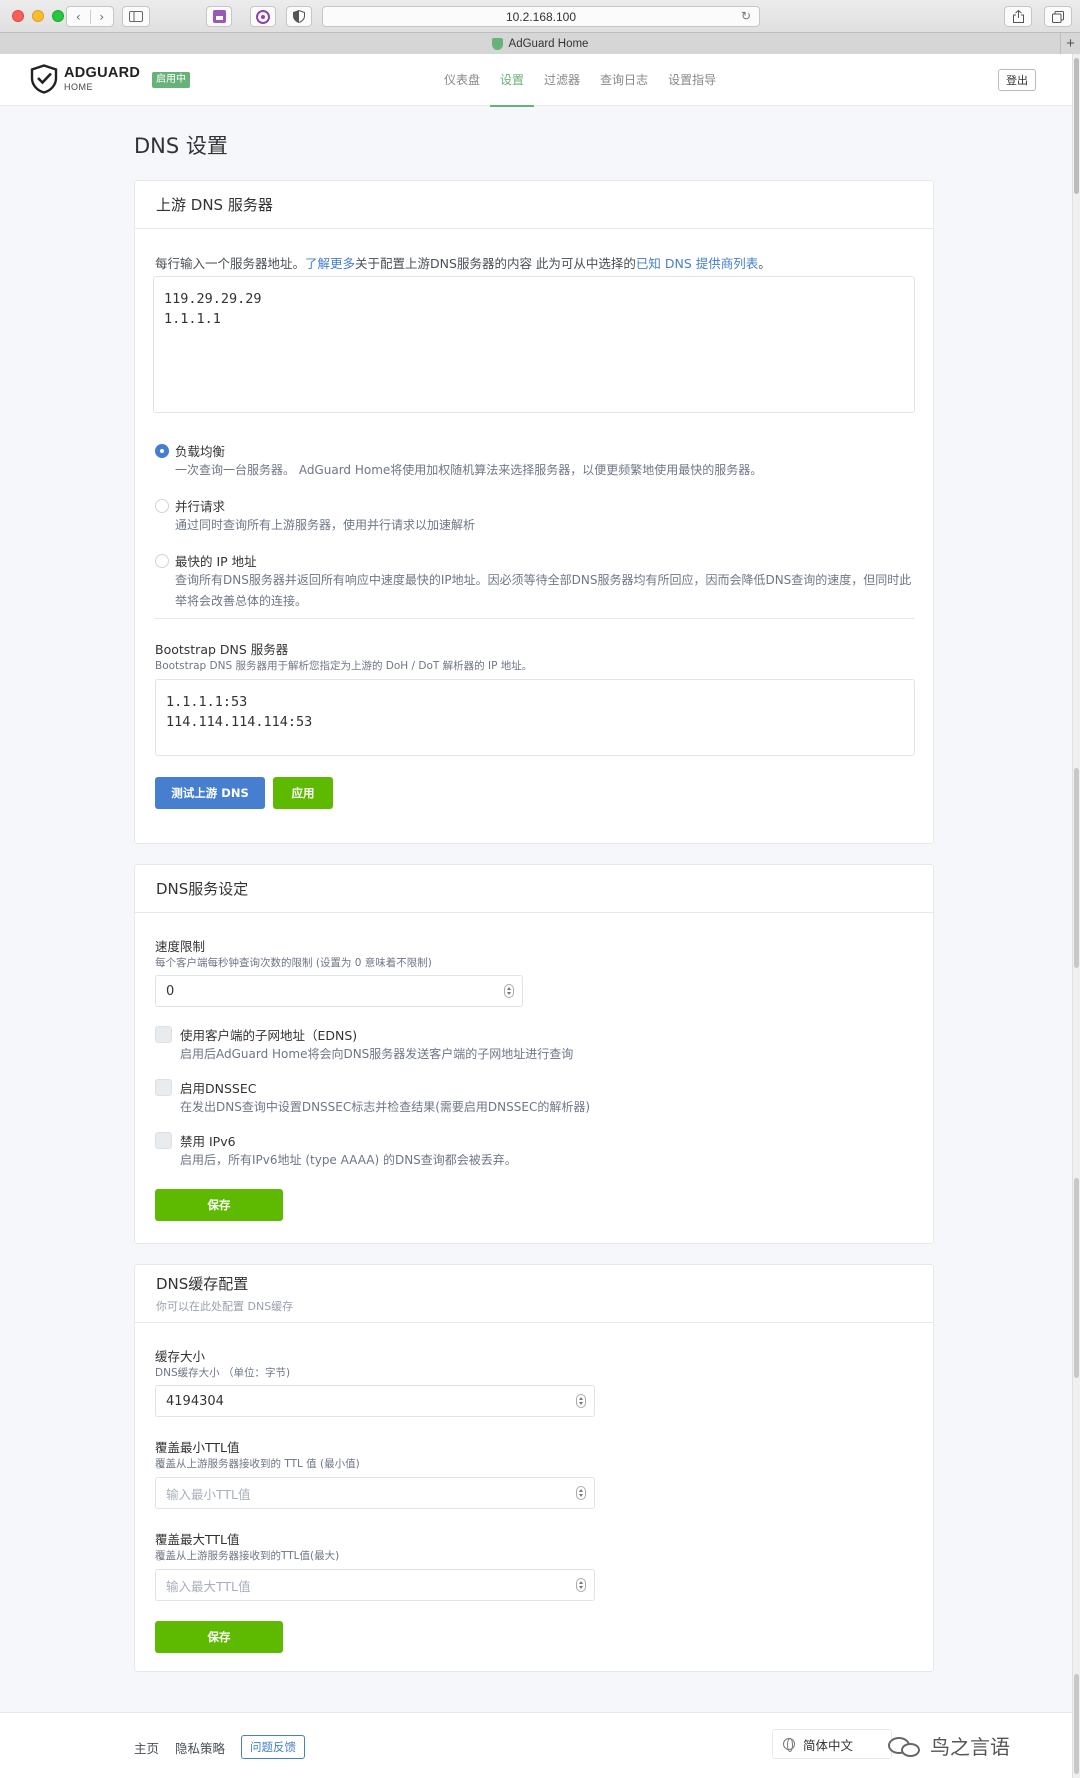  I want to click on nav-settings: 设置, so click(512, 80).